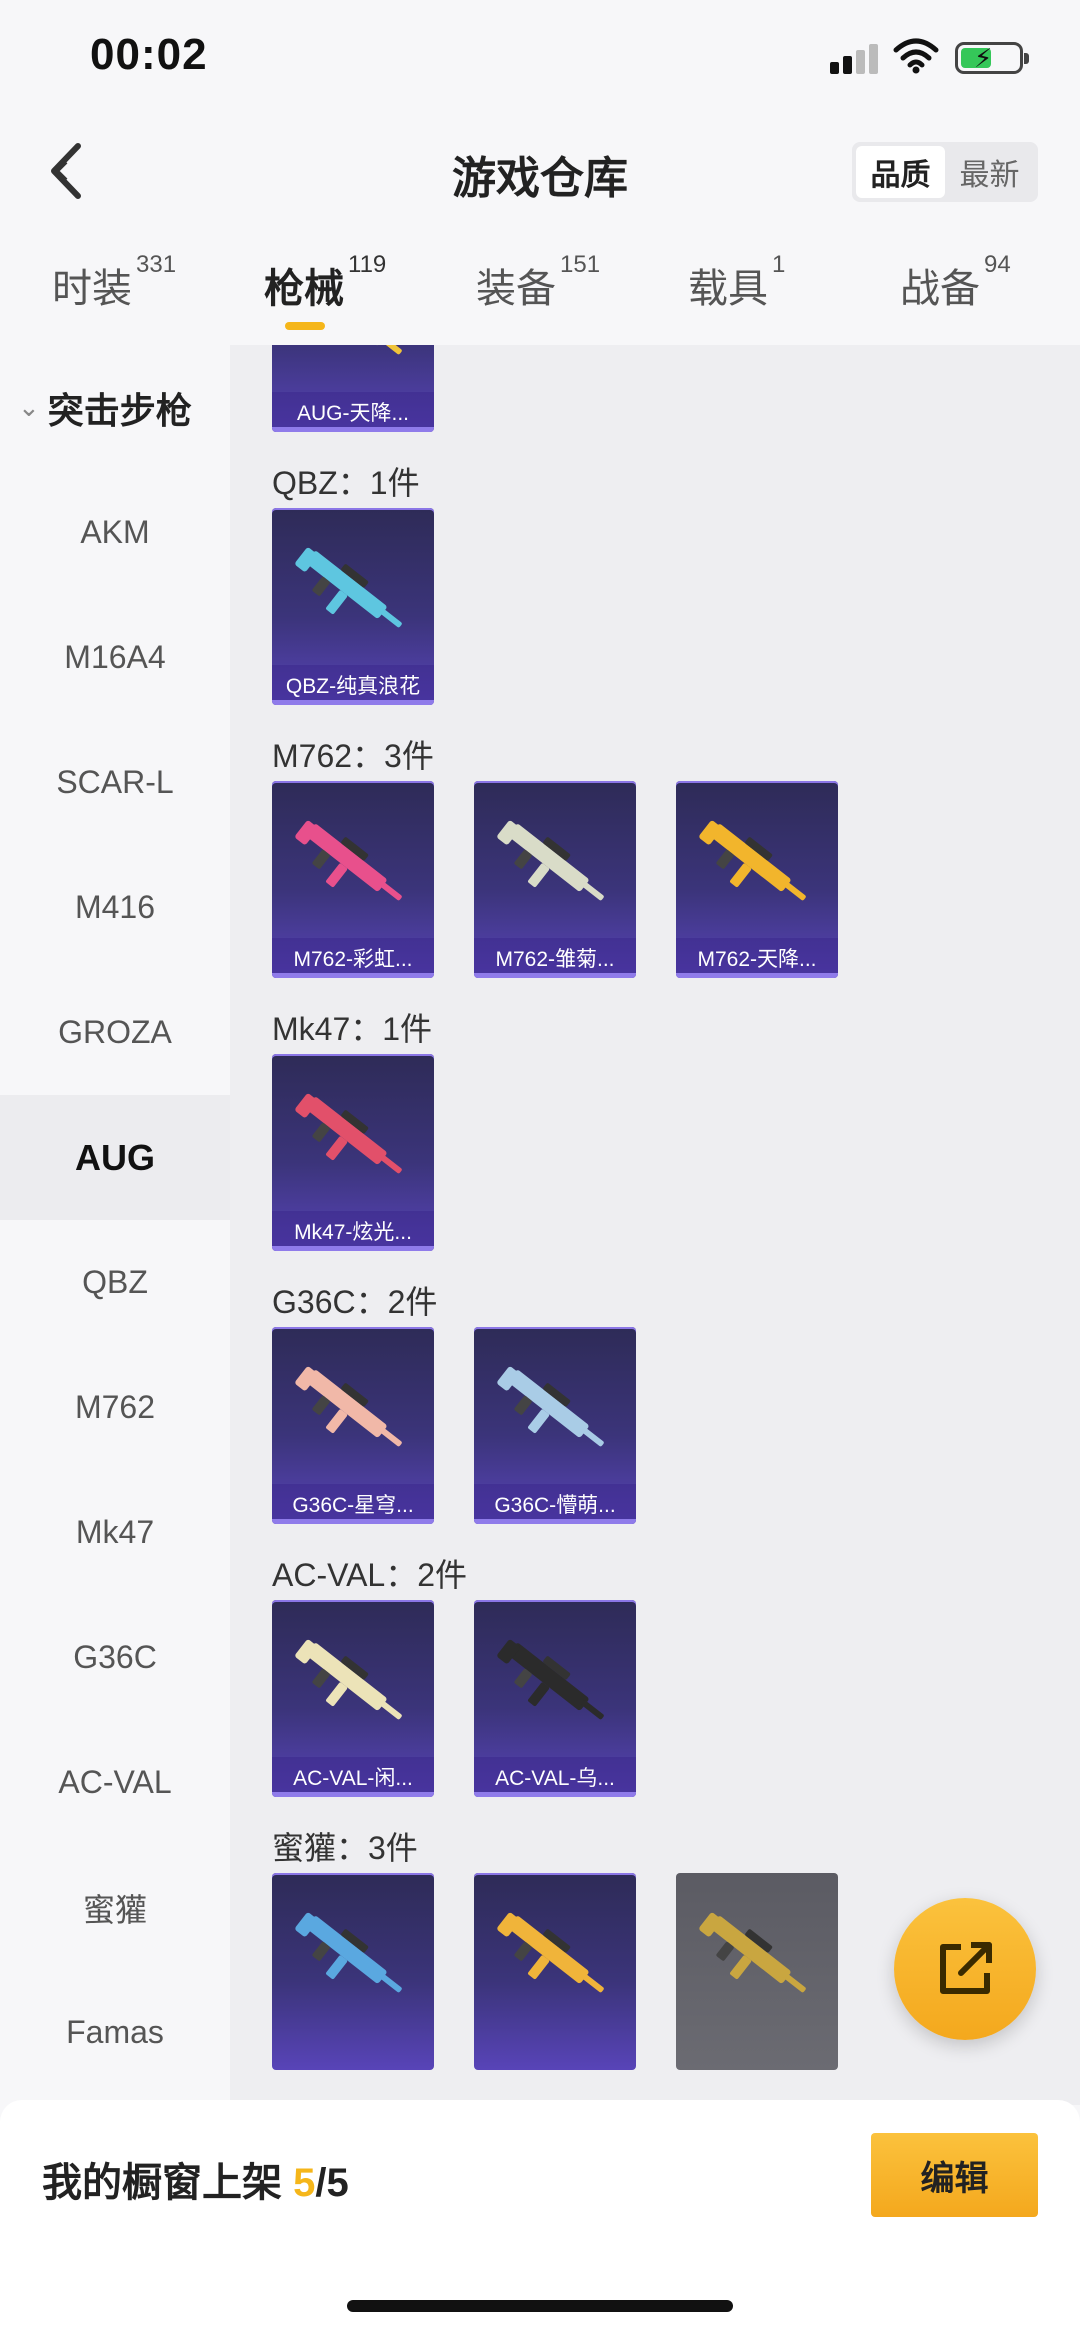  What do you see at coordinates (162, 2183) in the screenshot?
I see `showcase-label: 我的橱窗上架` at bounding box center [162, 2183].